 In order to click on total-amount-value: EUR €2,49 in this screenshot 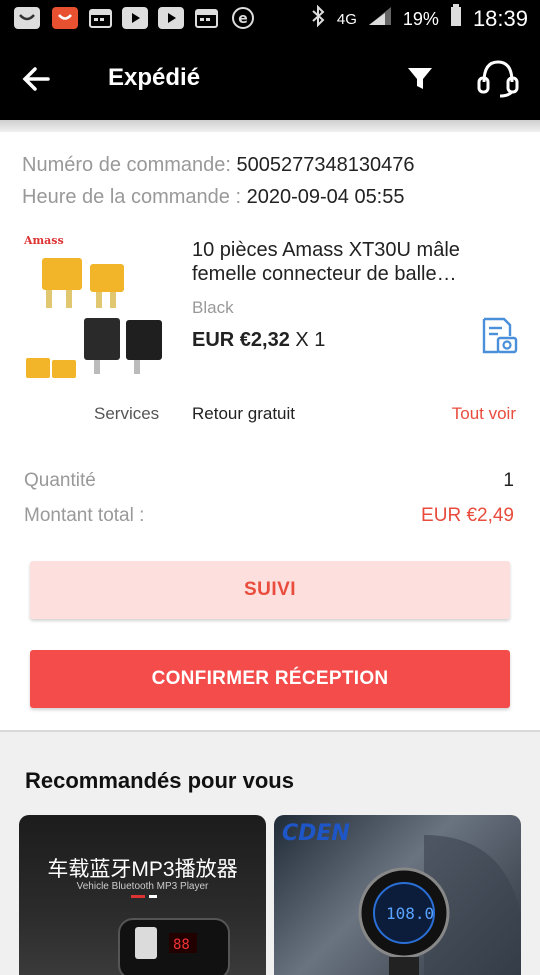, I will do `click(467, 515)`.